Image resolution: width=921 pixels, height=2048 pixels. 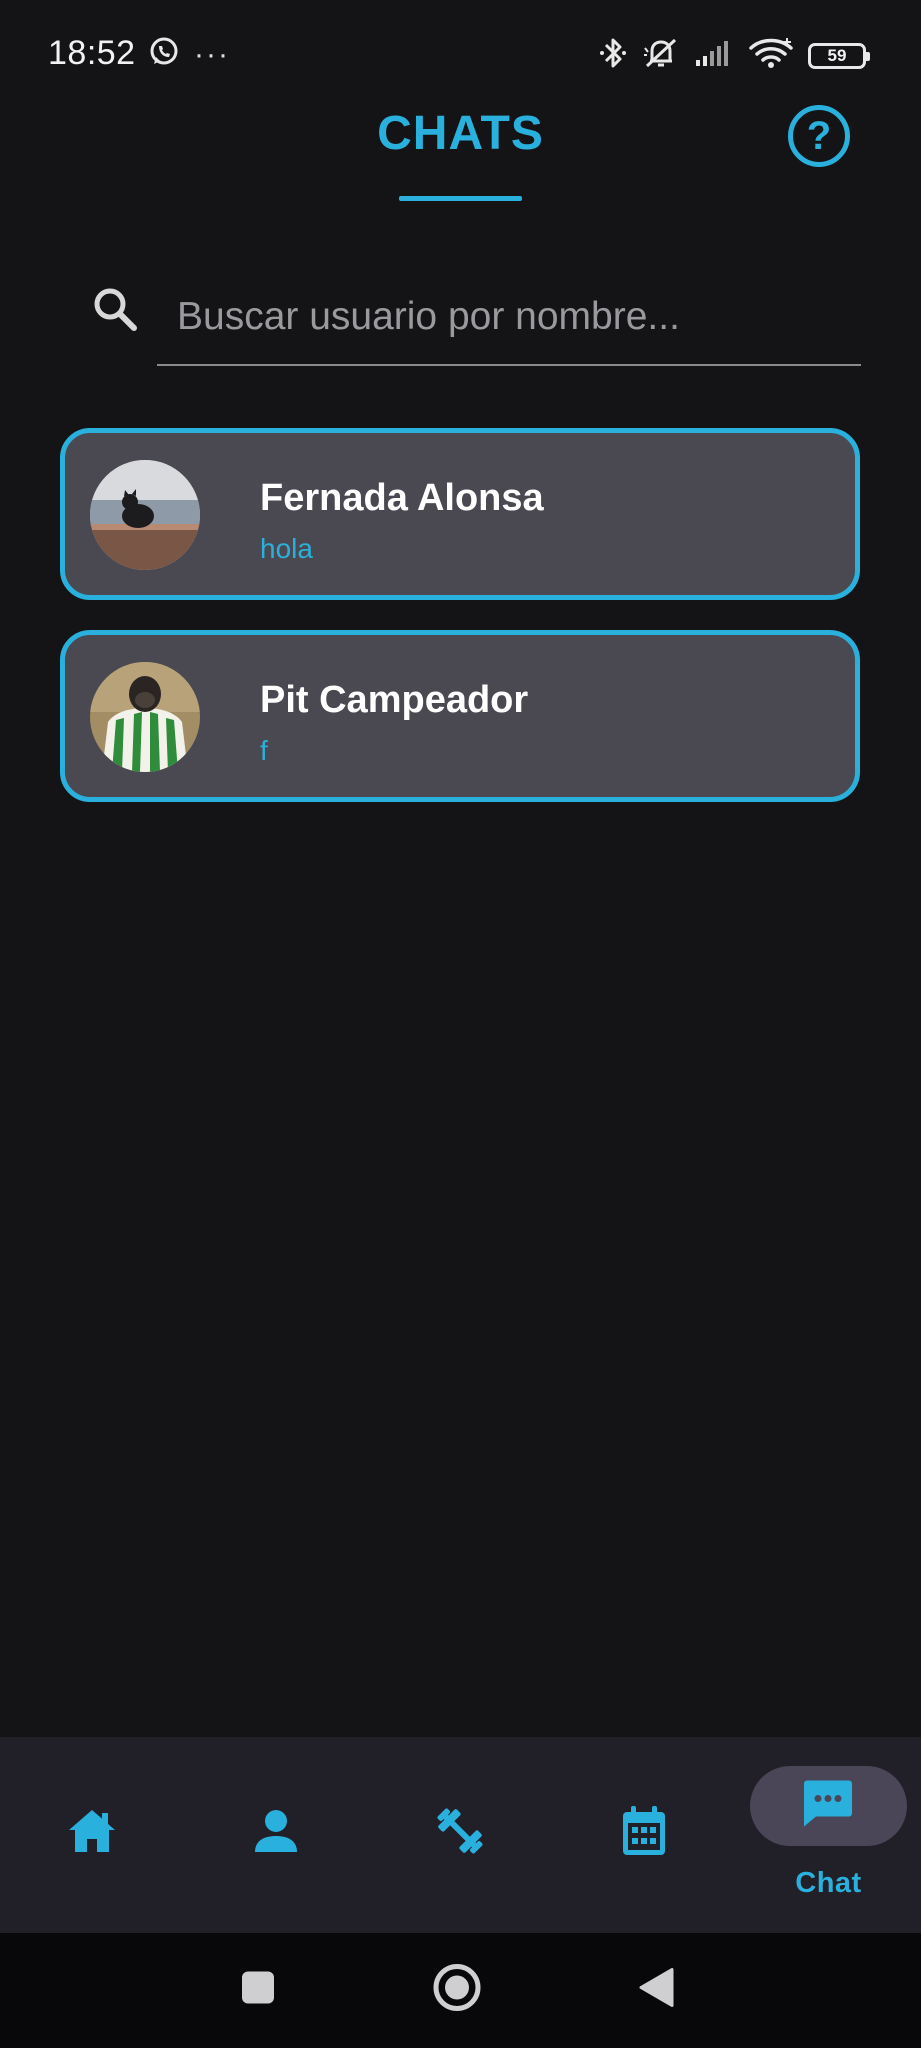 What do you see at coordinates (115, 311) in the screenshot?
I see `search-icon` at bounding box center [115, 311].